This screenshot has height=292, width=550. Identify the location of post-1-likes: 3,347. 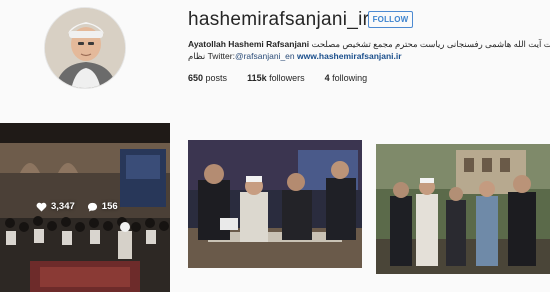
(55, 206).